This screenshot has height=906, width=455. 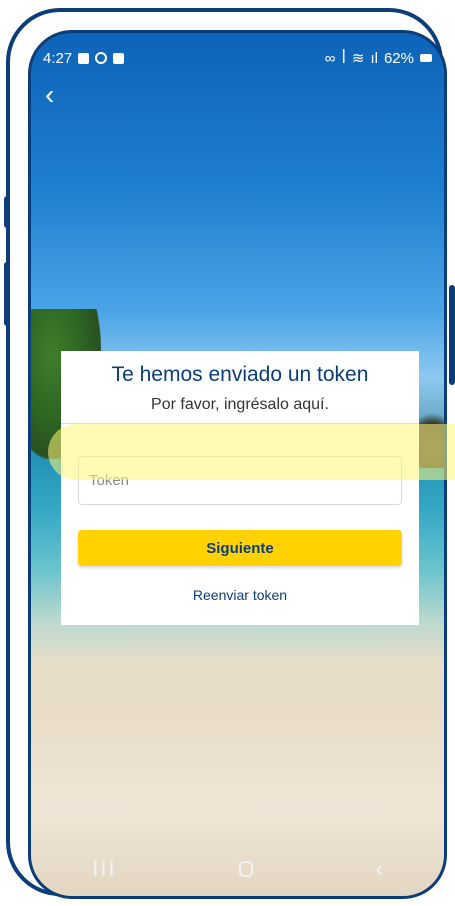 I want to click on system-nav-bar: III ‹, so click(x=237, y=869).